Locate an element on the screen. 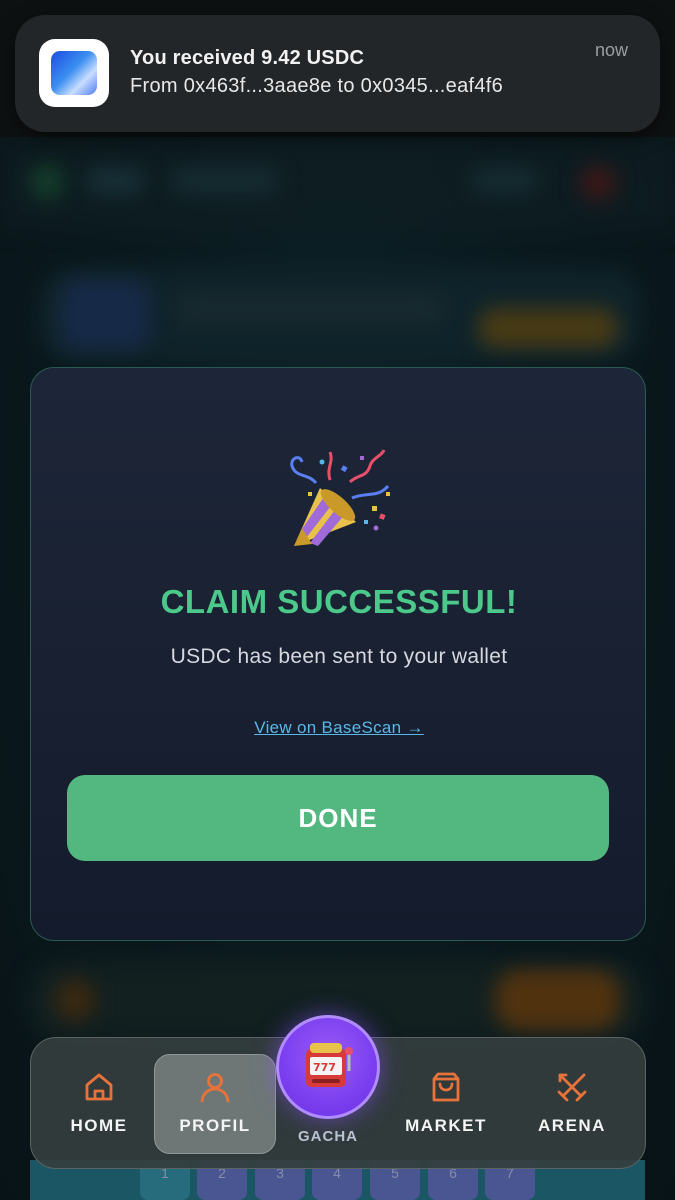 The image size is (675, 1200). nav-label-market: MARKET is located at coordinates (446, 1125).